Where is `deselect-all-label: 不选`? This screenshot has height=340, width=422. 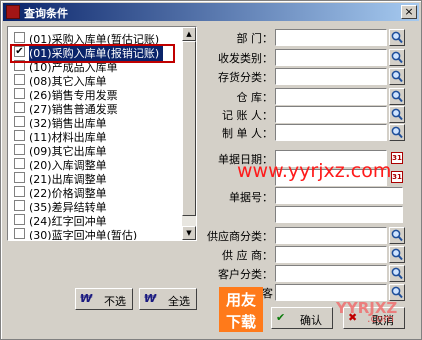
deselect-all-label: 不选 is located at coordinates (115, 301).